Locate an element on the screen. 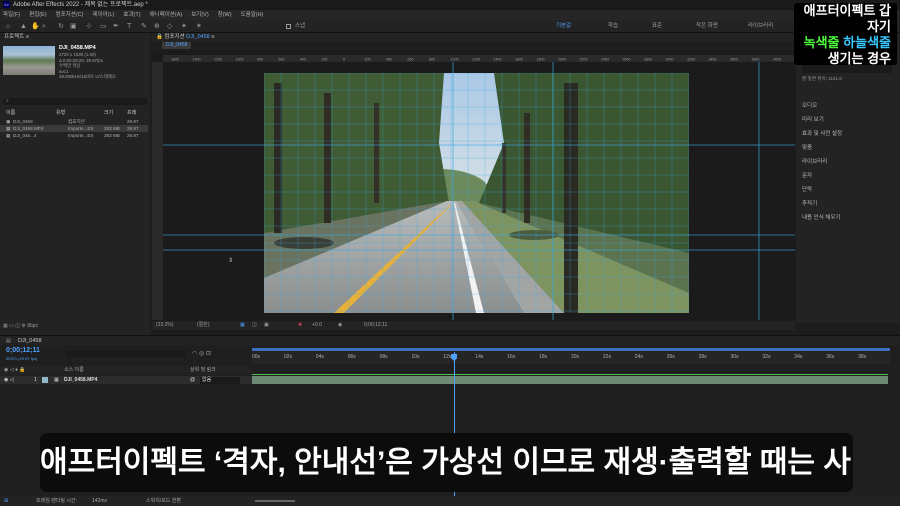 The height and width of the screenshot is (506, 900). project-settings-icon: ⚙ is located at coordinates (23, 326).